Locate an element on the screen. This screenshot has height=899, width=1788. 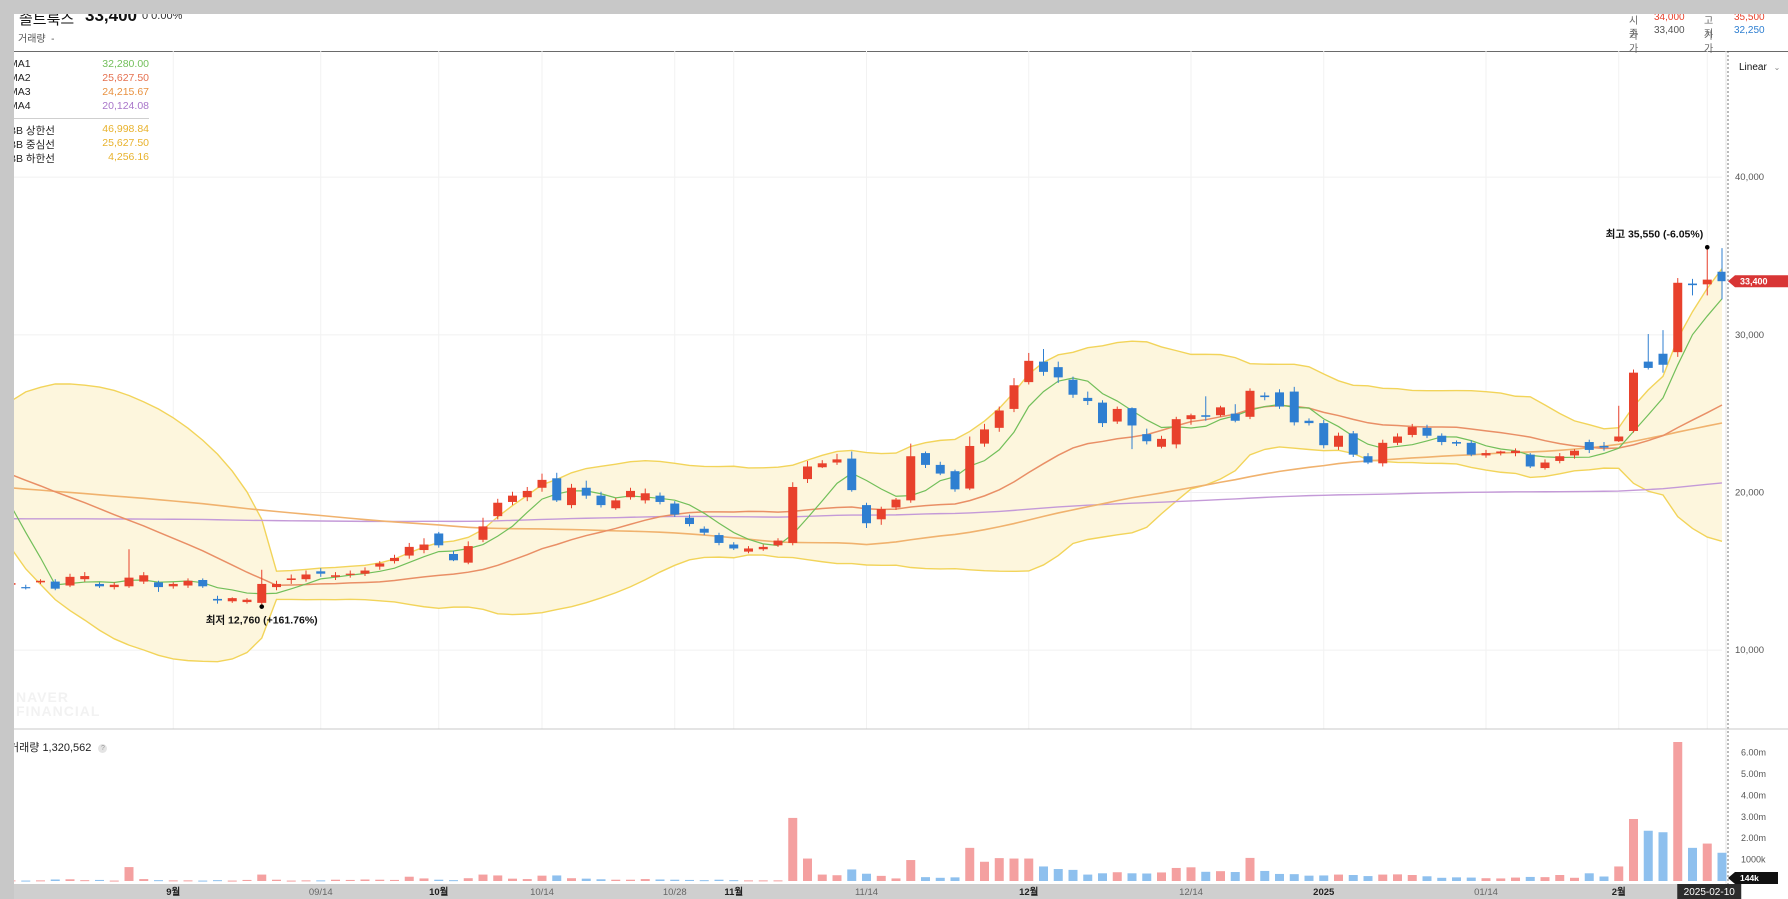
scale-mode-button: Linear ⌄ is located at coordinates (1759, 67).